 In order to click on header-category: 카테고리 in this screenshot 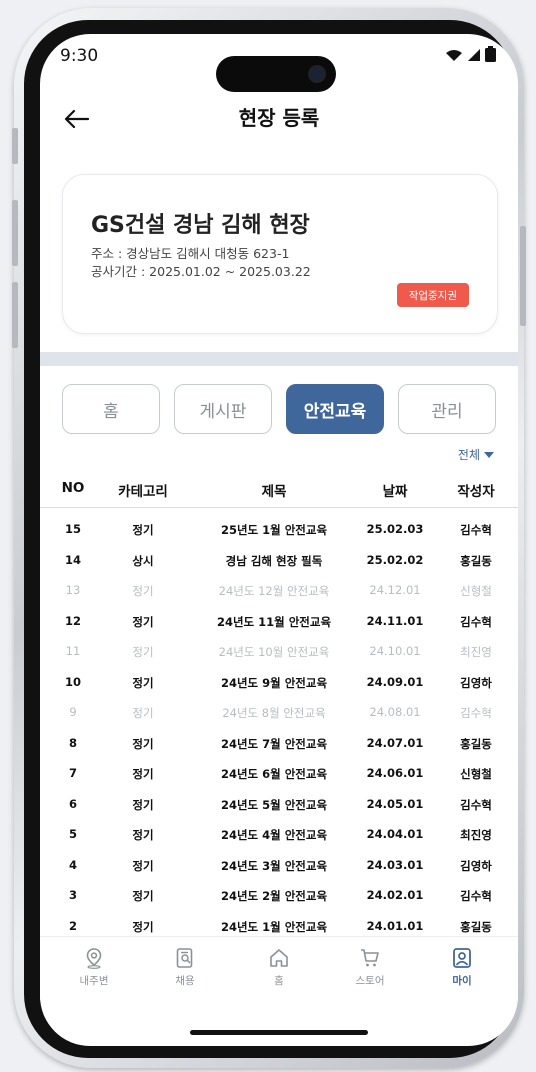, I will do `click(143, 492)`.